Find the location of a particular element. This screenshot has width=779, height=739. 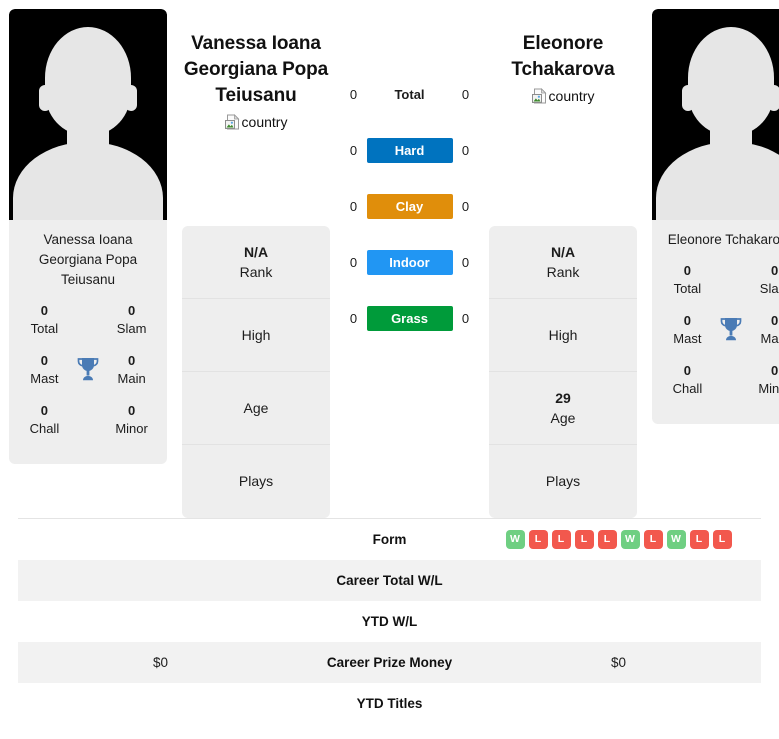

surface-hard-left-value: 0 is located at coordinates (353, 150).